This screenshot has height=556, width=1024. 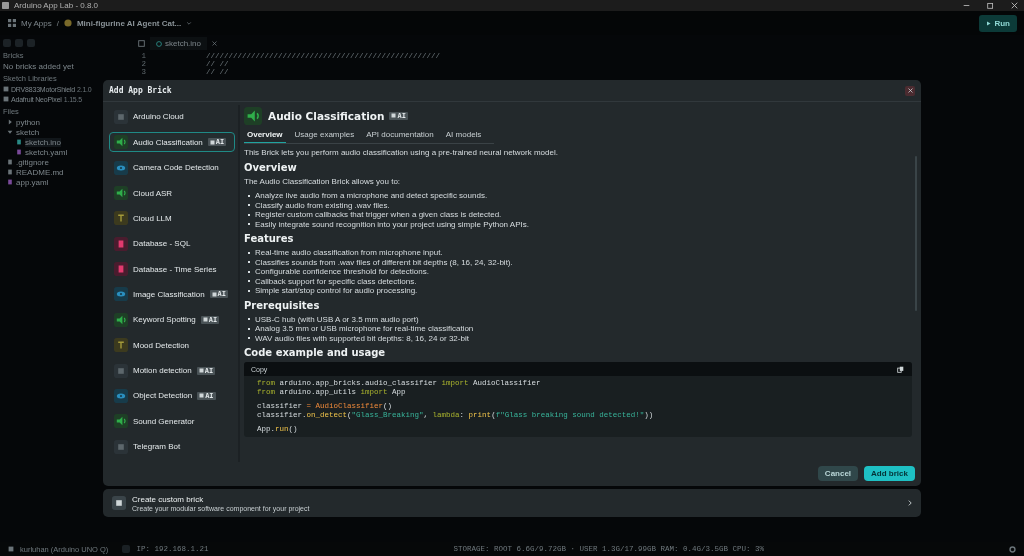 What do you see at coordinates (32, 162) in the screenshot?
I see `file-tree-item: .gitignore` at bounding box center [32, 162].